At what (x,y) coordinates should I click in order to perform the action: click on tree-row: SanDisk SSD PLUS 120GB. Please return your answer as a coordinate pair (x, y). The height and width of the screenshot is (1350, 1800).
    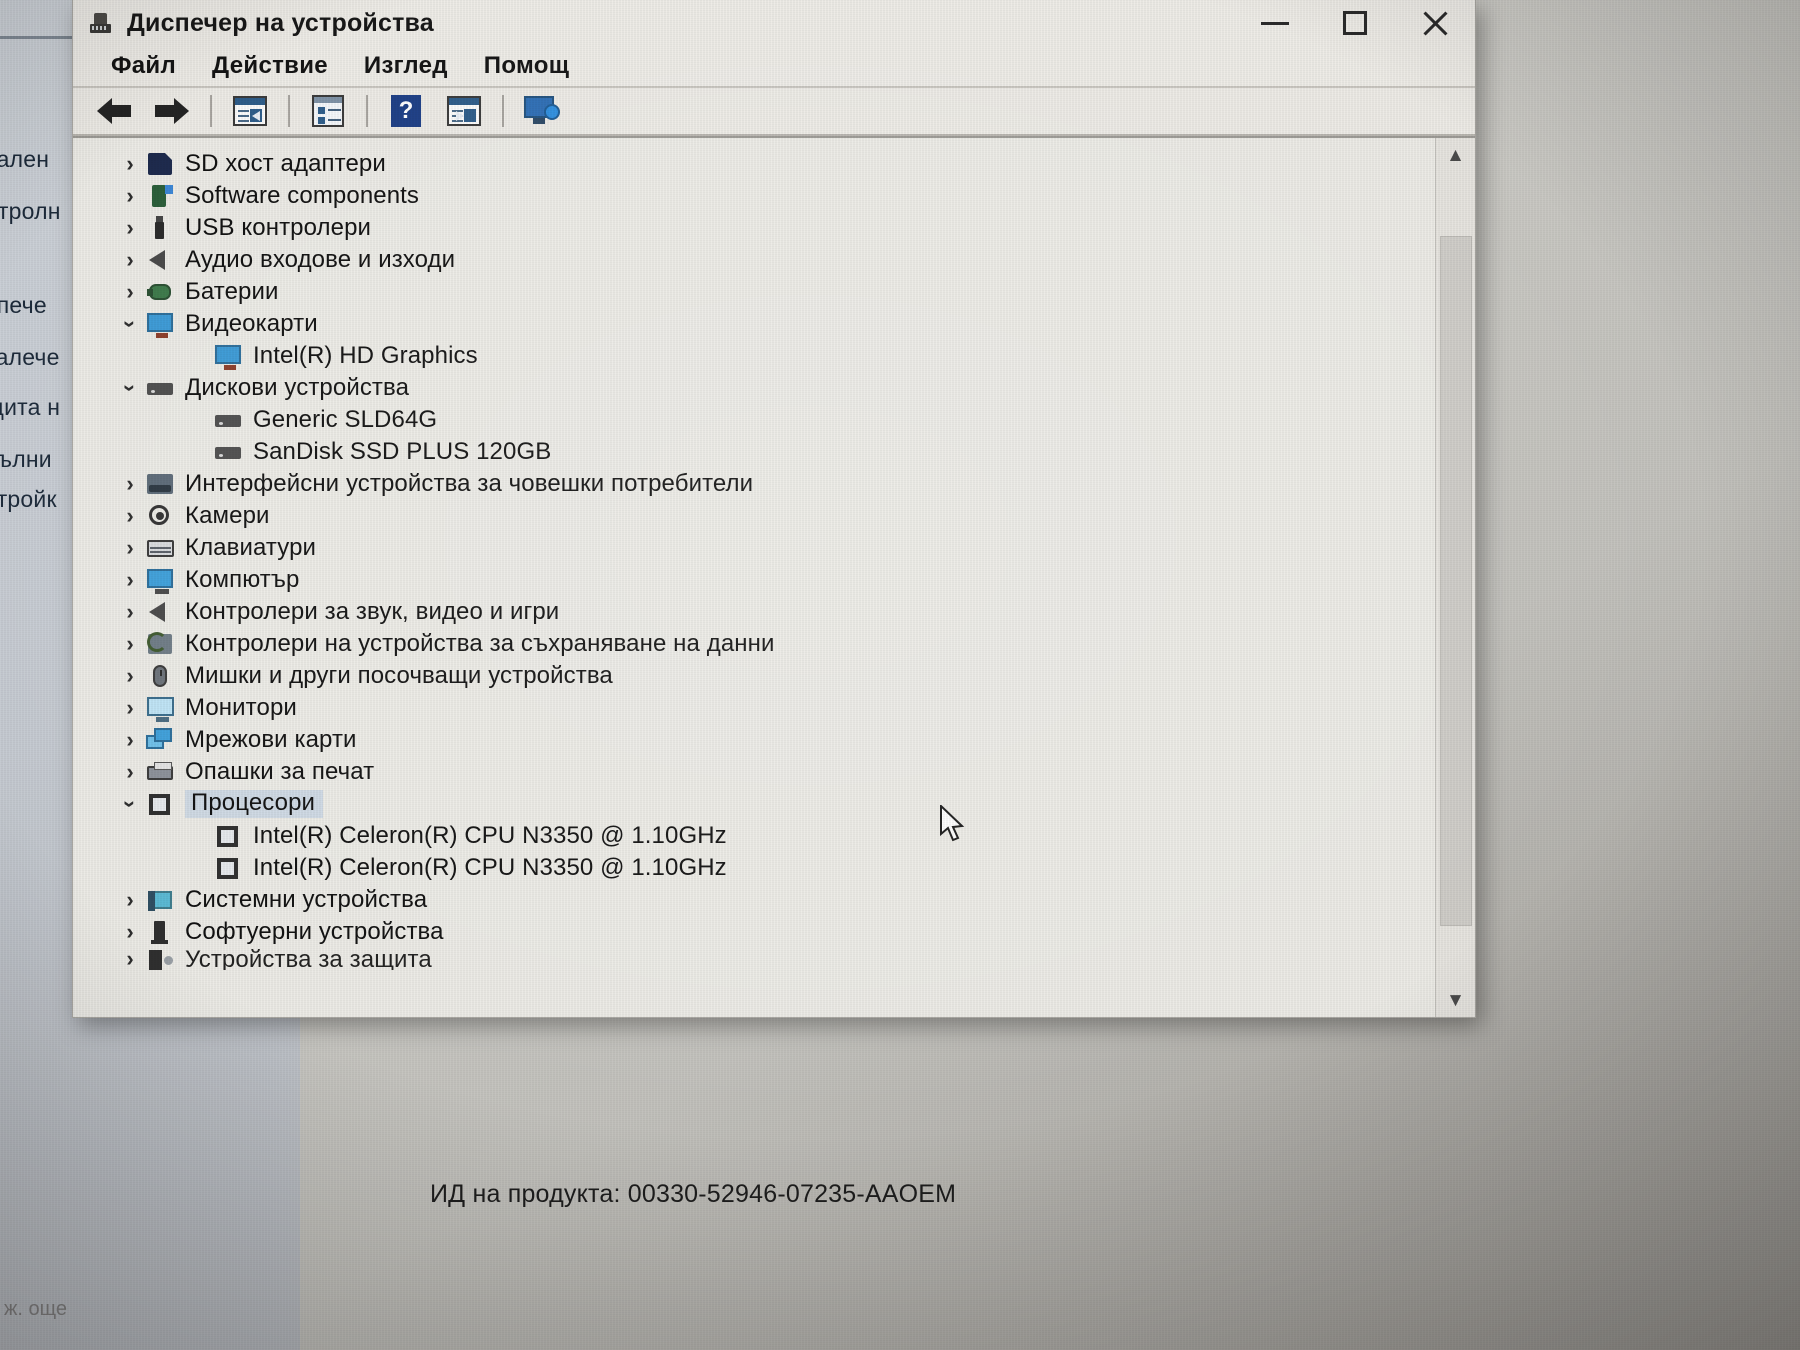
    Looking at the image, I should click on (754, 452).